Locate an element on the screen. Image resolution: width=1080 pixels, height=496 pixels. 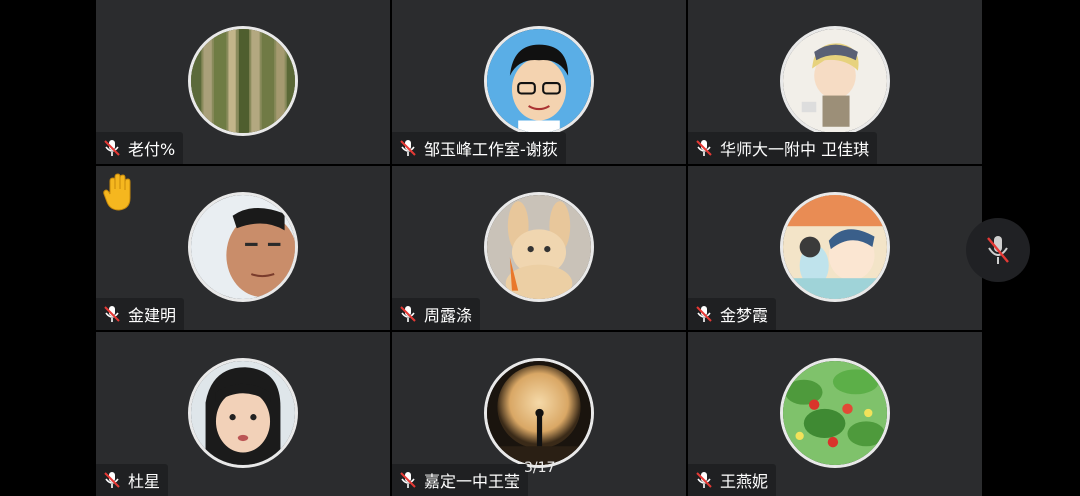
participant-name: 华师大一附中 卫佳琪 is located at coordinates (795, 149).